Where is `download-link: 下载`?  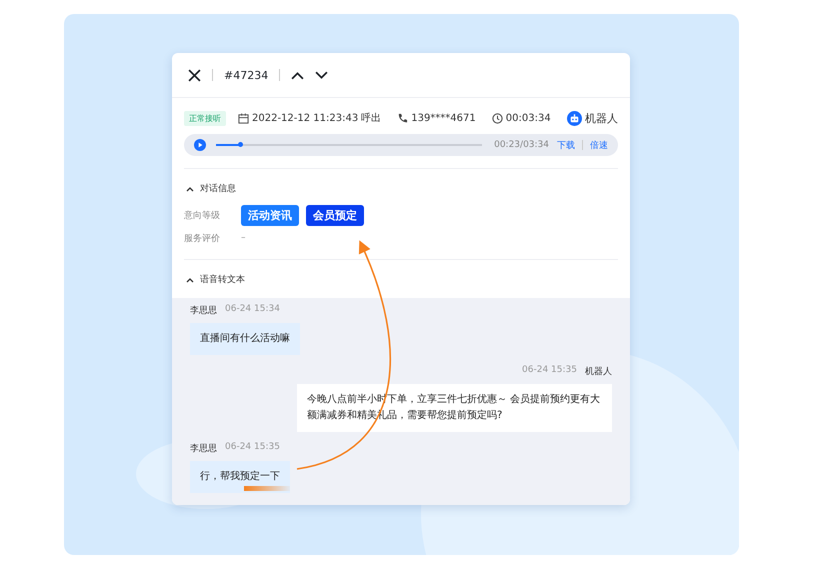 download-link: 下载 is located at coordinates (566, 145).